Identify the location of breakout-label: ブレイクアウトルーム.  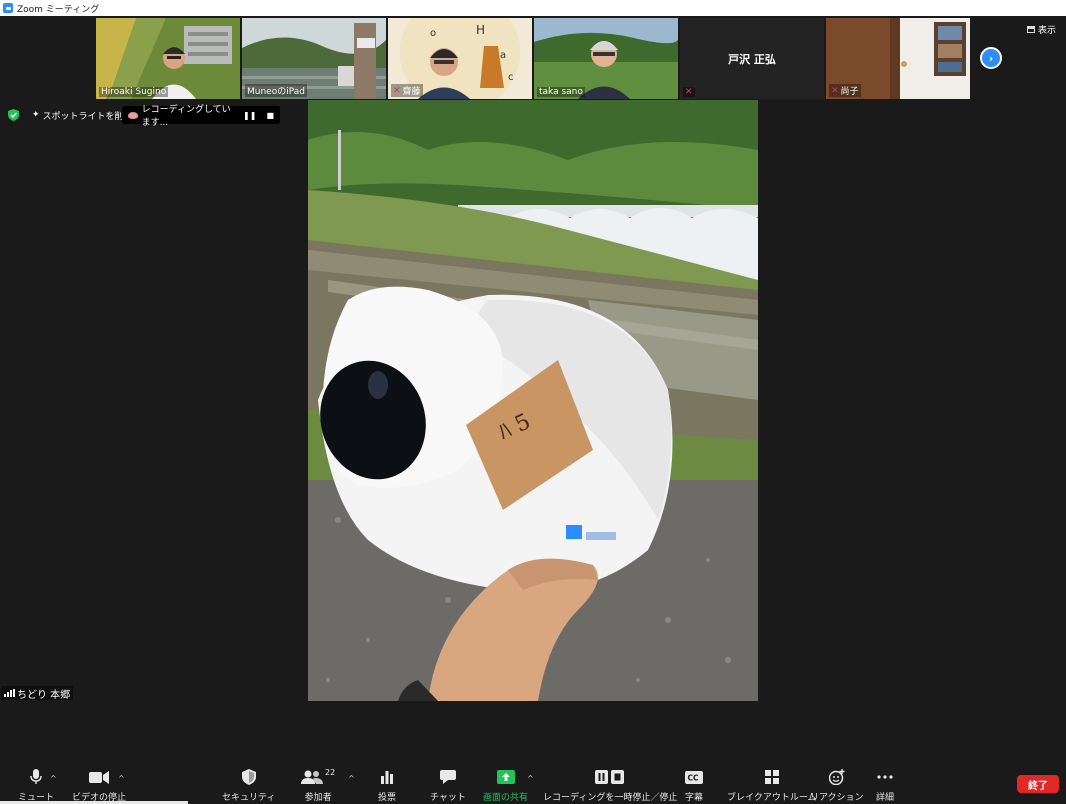
(772, 798).